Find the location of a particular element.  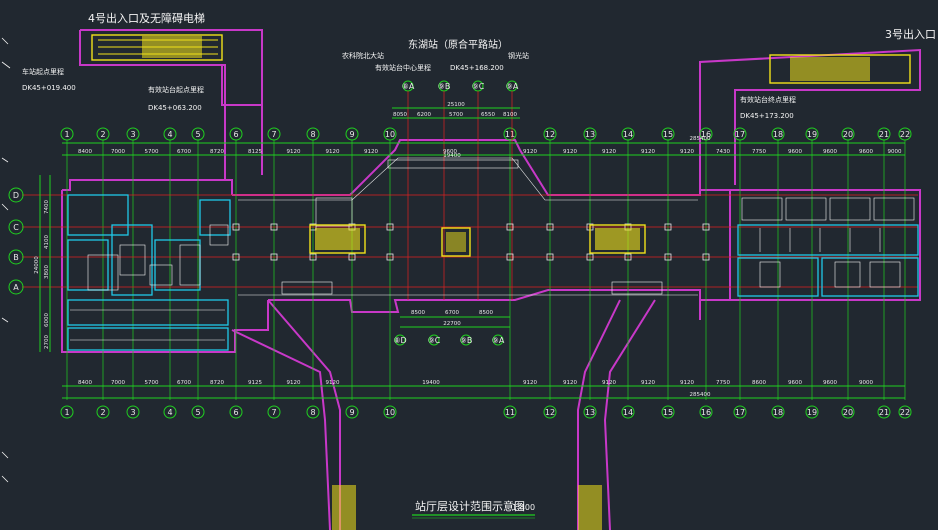

axis-bubble-top-label: 7 is located at coordinates (273, 134).